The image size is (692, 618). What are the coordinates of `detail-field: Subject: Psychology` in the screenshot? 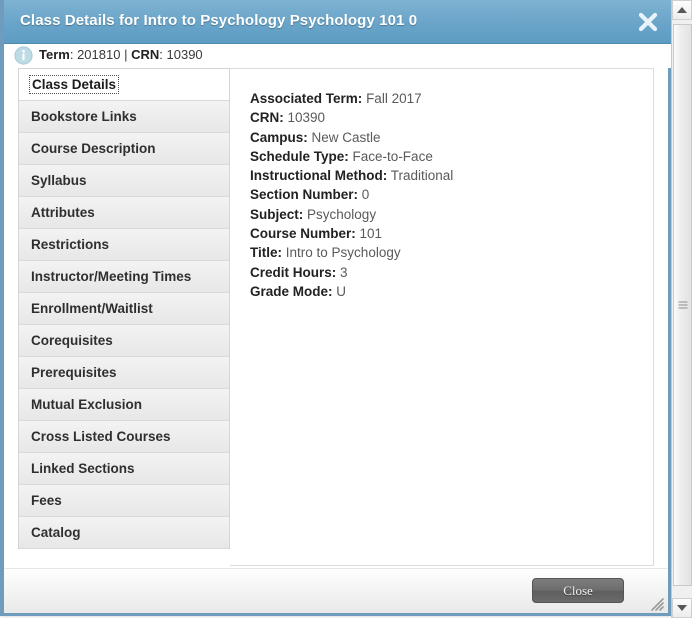 It's located at (451, 214).